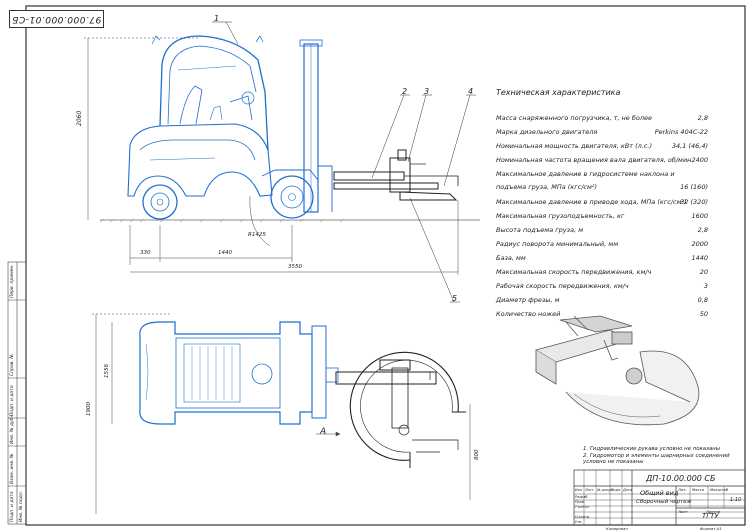 This screenshot has height=531, width=750. Describe the element at coordinates (580, 502) in the screenshot. I see `title-people-role: Пров.` at that location.